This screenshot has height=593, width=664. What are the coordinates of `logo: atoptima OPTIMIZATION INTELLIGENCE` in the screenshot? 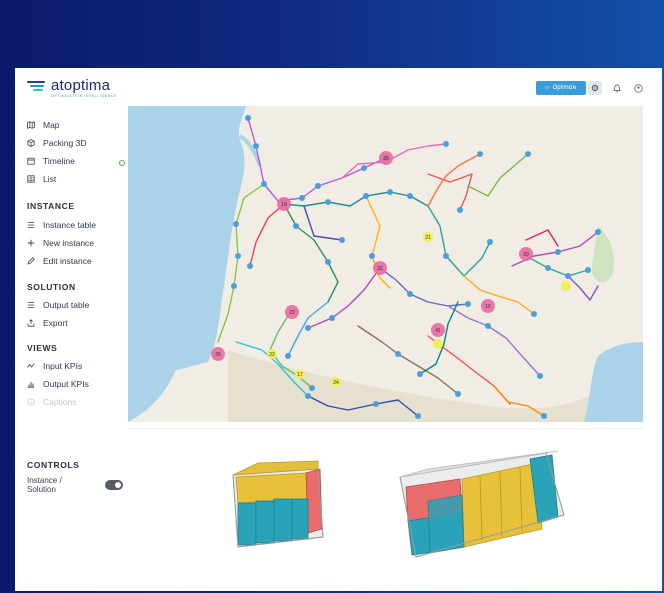 It's located at (72, 88).